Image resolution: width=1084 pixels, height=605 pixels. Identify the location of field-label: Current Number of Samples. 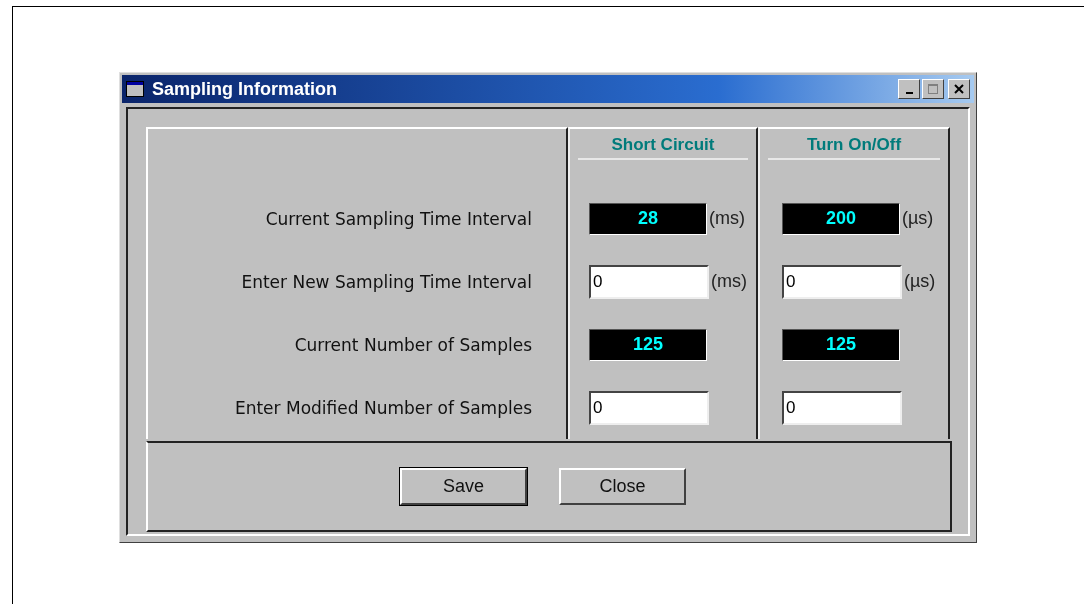
(413, 344).